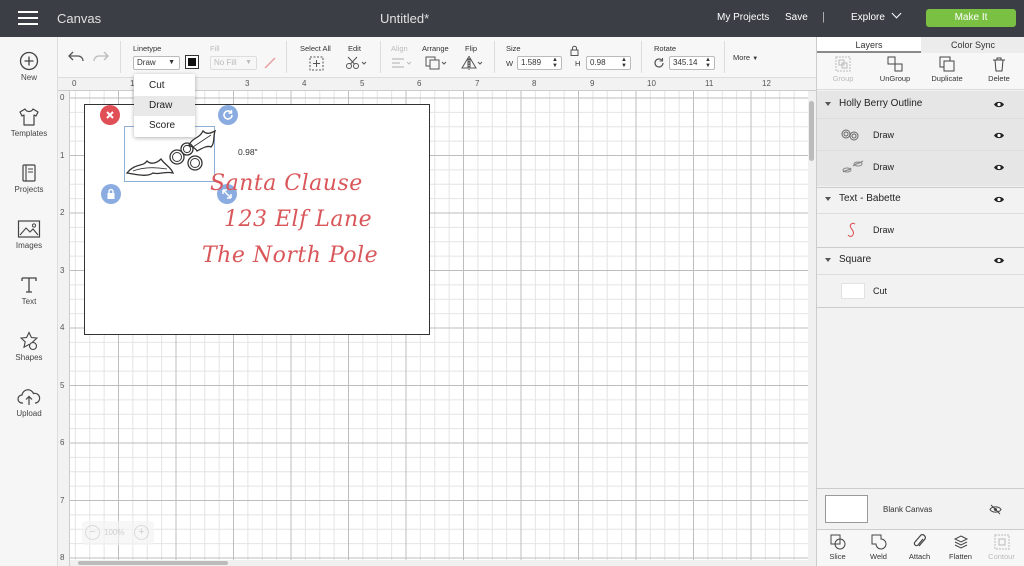 Image resolution: width=1024 pixels, height=566 pixels. What do you see at coordinates (812, 328) in the screenshot?
I see `vertical-scrollbar` at bounding box center [812, 328].